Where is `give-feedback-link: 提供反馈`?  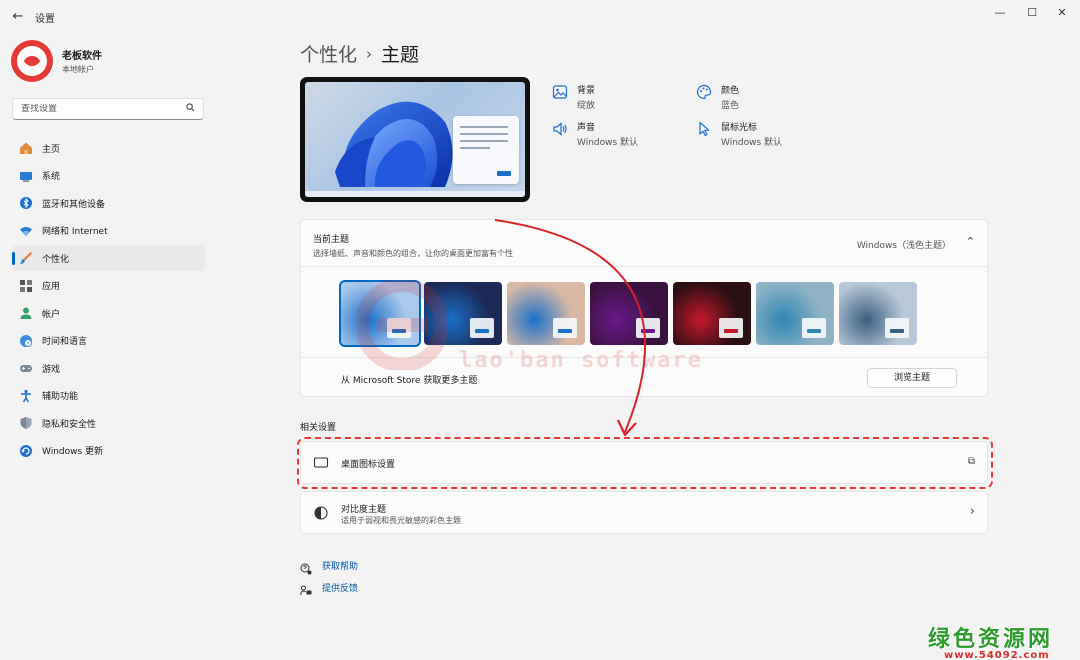
give-feedback-link: 提供反馈 is located at coordinates (329, 588).